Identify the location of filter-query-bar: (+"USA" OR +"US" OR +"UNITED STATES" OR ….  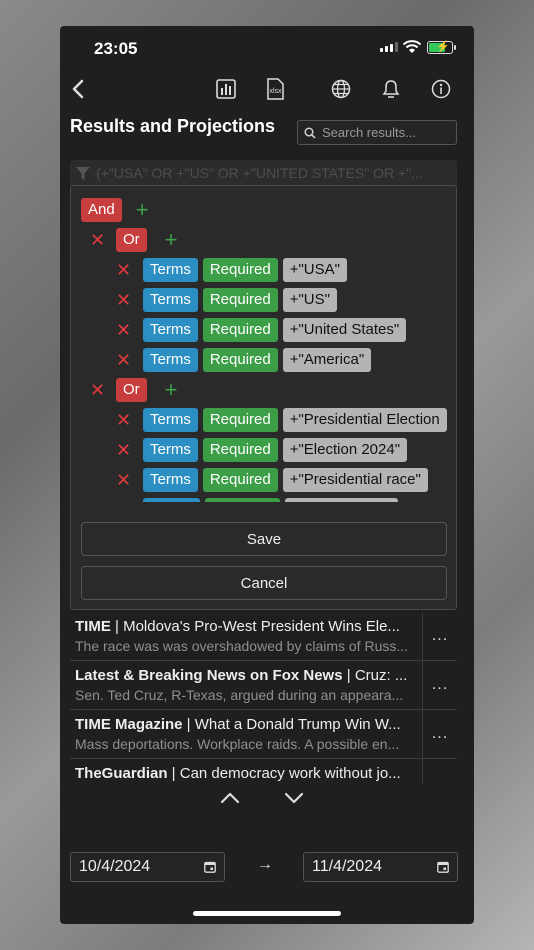
(263, 173).